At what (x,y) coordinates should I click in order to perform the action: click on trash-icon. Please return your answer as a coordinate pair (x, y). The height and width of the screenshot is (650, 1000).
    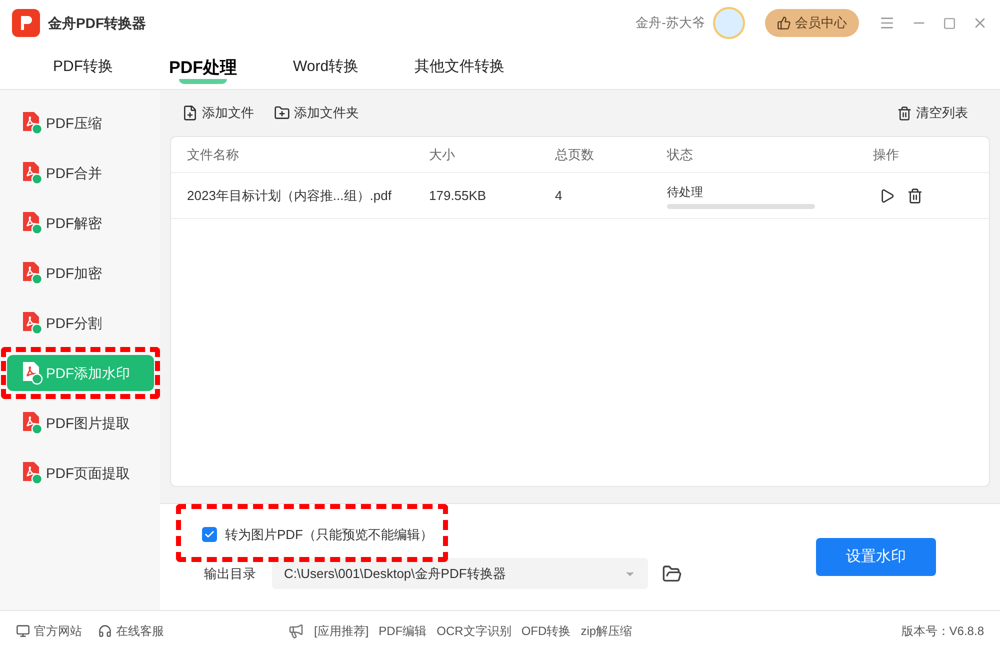
    Looking at the image, I should click on (904, 113).